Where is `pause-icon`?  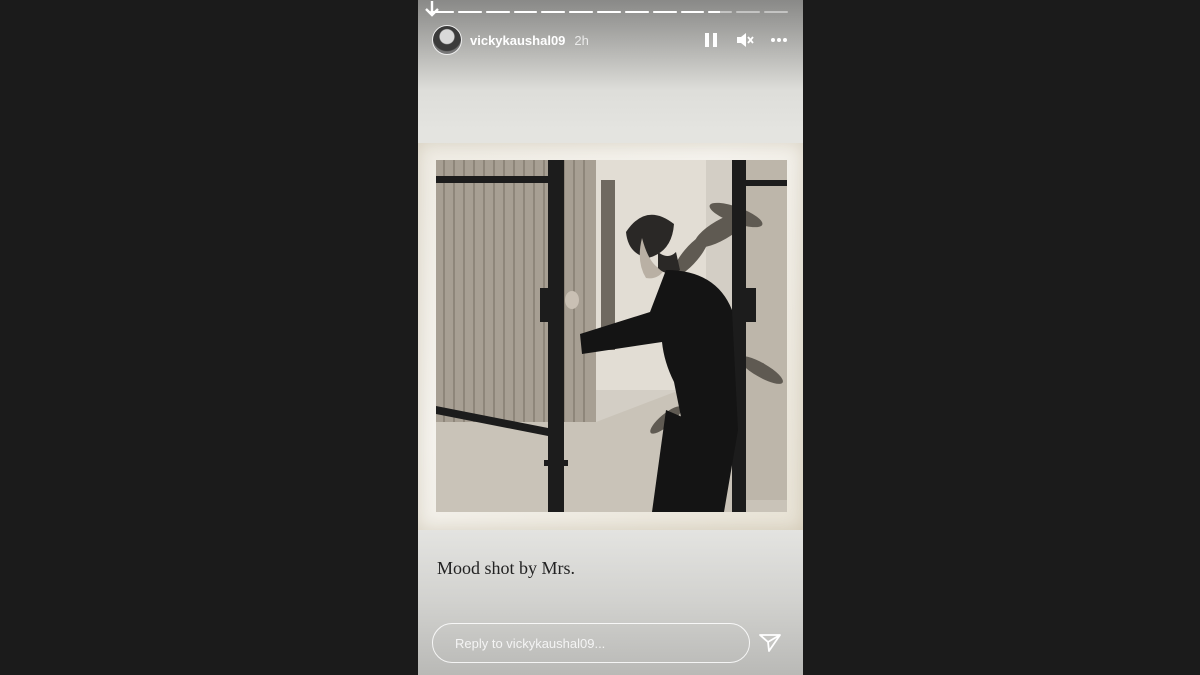
pause-icon is located at coordinates (711, 40).